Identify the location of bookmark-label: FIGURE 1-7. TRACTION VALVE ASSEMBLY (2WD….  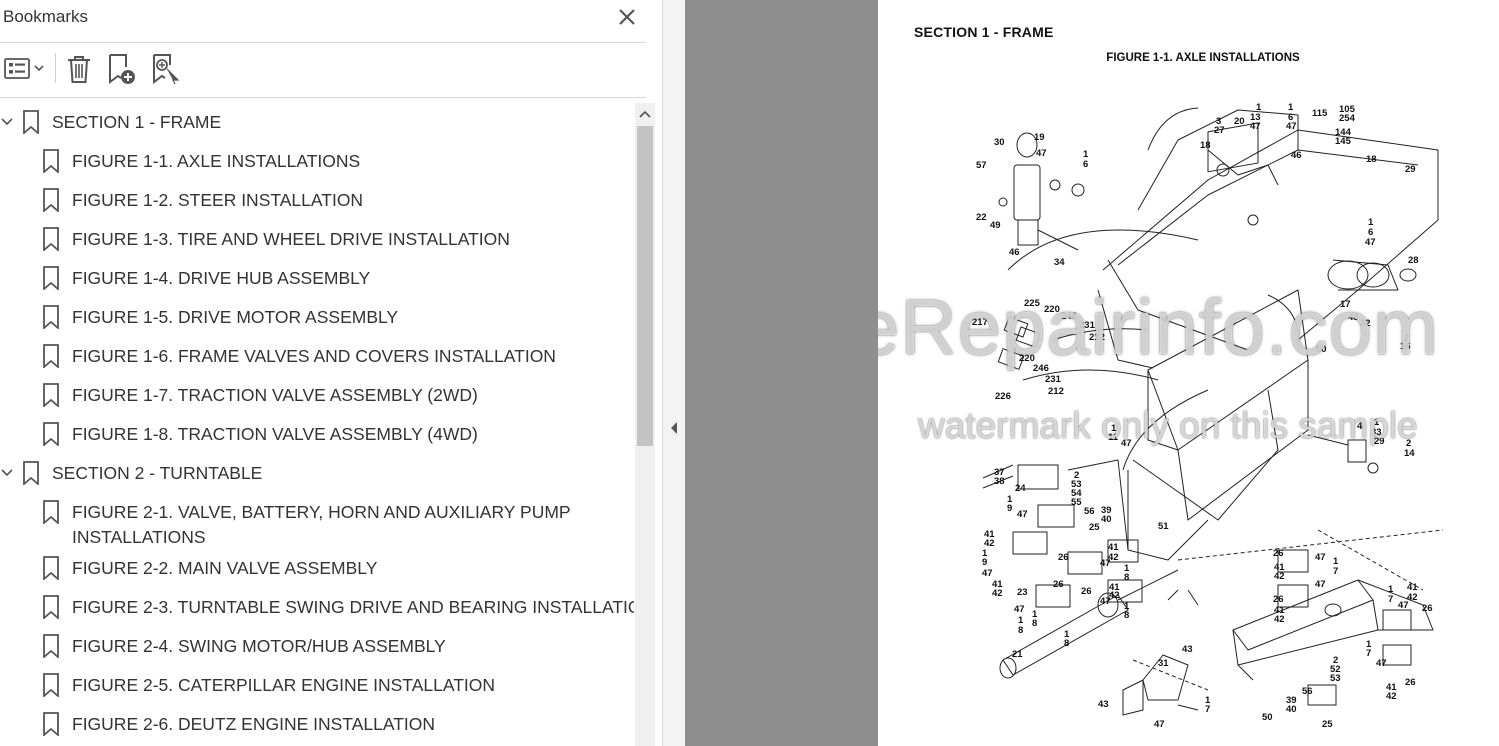
(275, 395).